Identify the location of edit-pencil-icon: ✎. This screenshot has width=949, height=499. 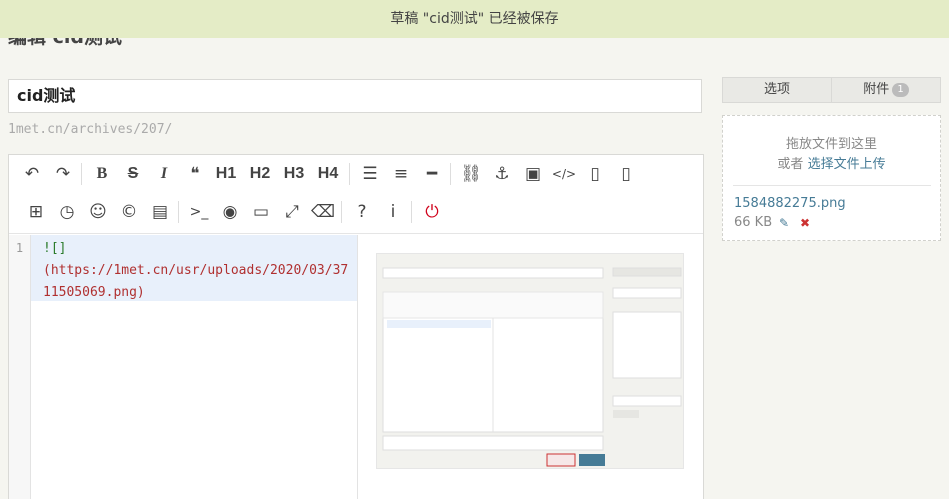
(784, 223).